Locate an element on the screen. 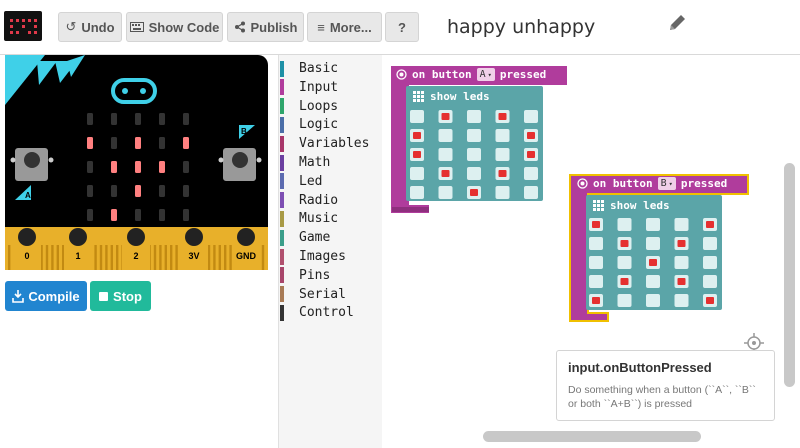 Image resolution: width=800 pixels, height=448 pixels. toolbox-category-variables: Variables is located at coordinates (324, 143).